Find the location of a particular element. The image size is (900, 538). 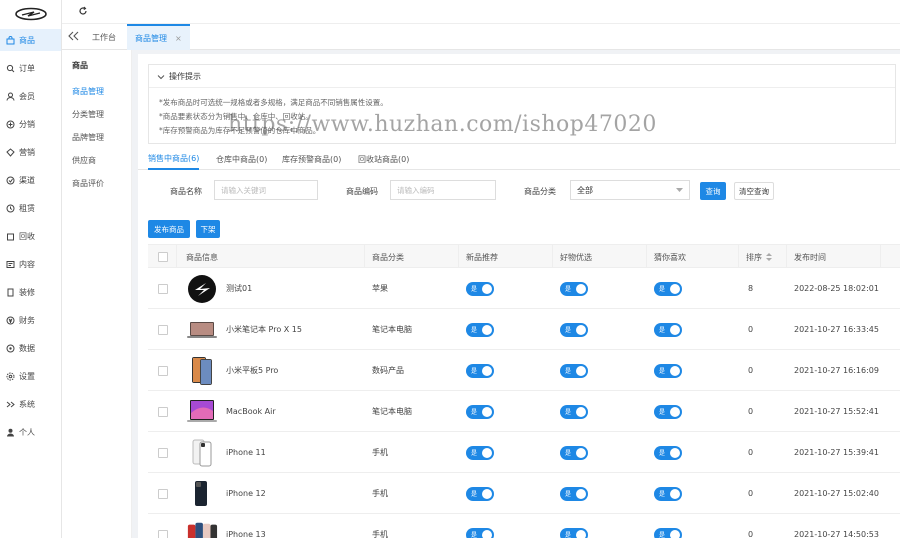

tab-stock-warning: 库存预警商品(0) is located at coordinates (311, 159).